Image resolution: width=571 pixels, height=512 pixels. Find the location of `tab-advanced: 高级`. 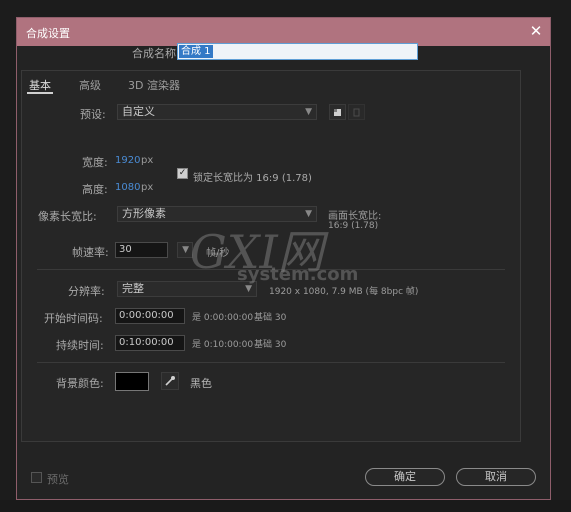

tab-advanced: 高级 is located at coordinates (90, 85).